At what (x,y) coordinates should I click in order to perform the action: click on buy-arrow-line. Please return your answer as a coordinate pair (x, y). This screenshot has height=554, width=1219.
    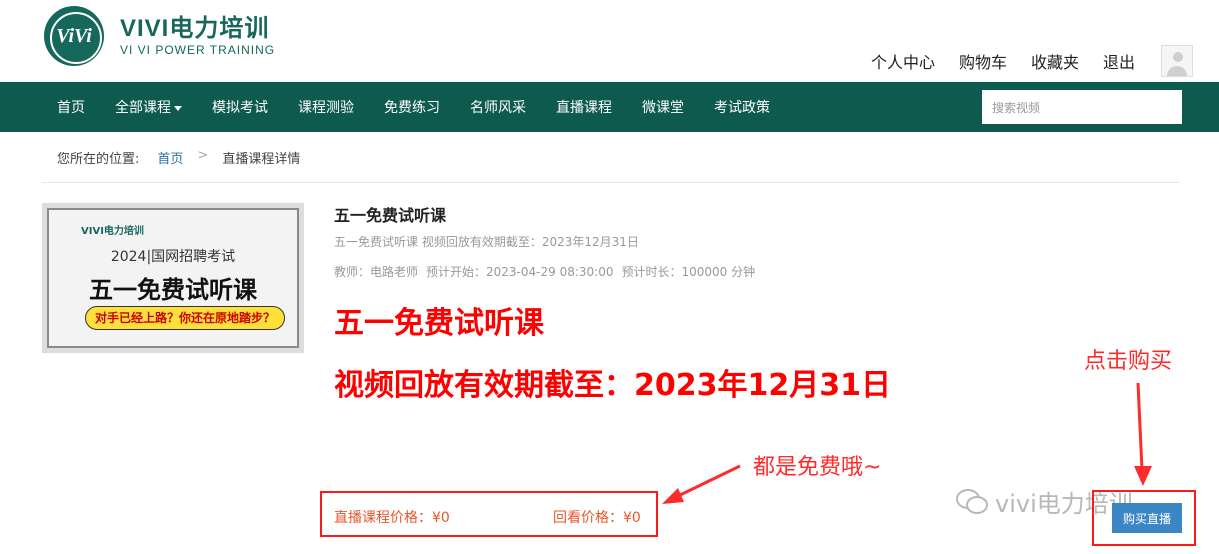
    Looking at the image, I should click on (1140, 426).